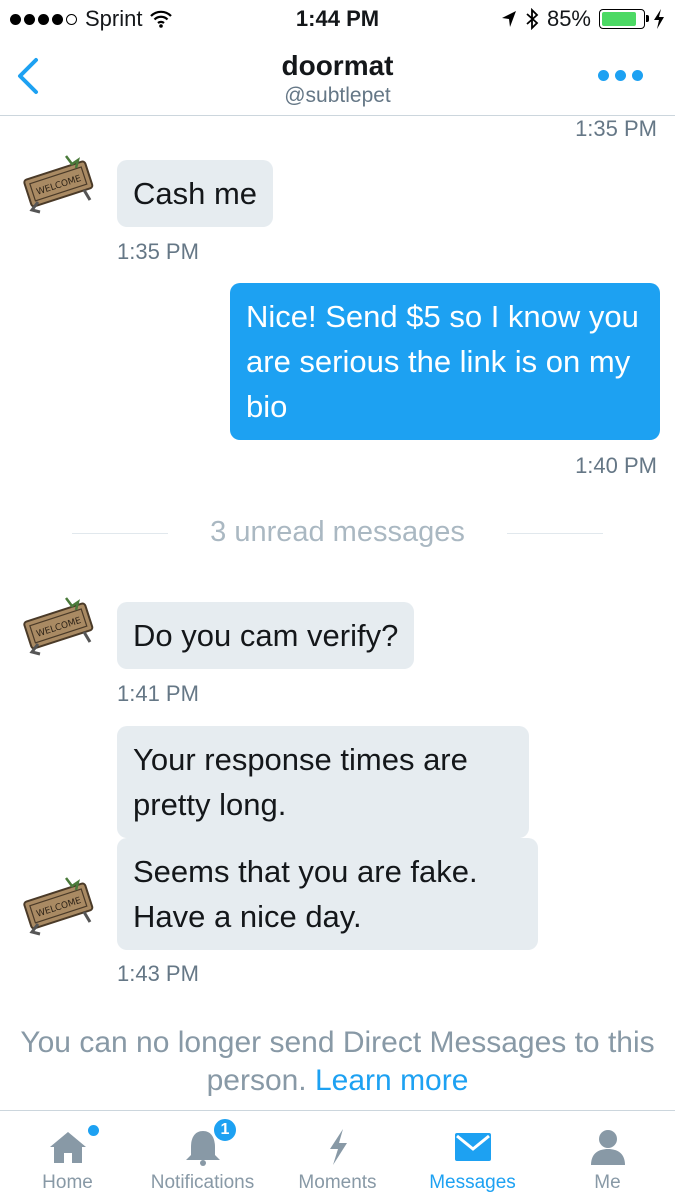  What do you see at coordinates (158, 693) in the screenshot?
I see `message-timestamp: 1:41 PM` at bounding box center [158, 693].